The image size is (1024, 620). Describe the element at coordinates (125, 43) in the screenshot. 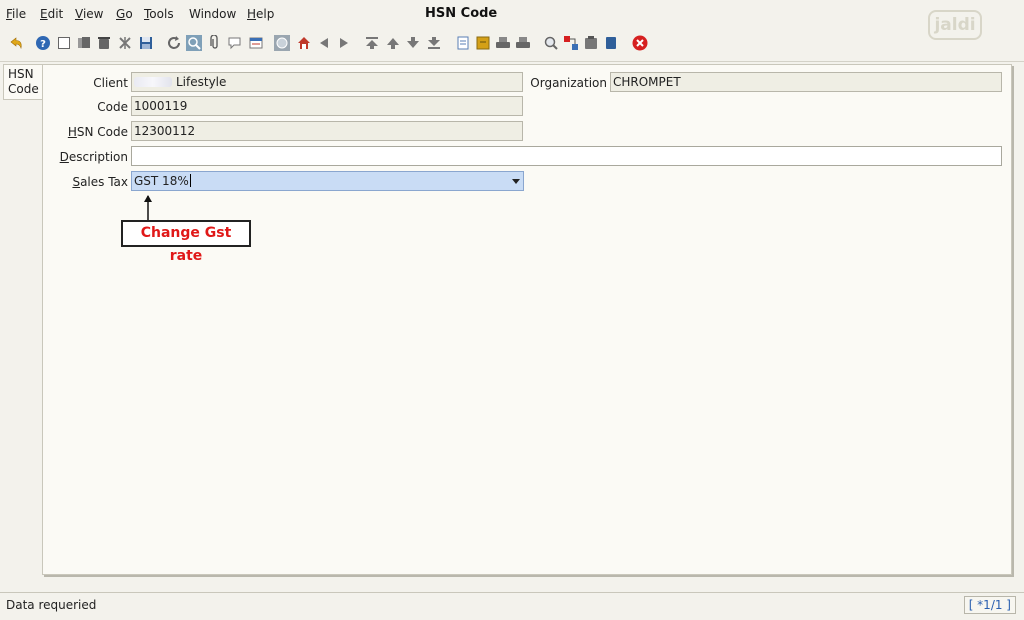

I see `delete-selection-icon` at that location.